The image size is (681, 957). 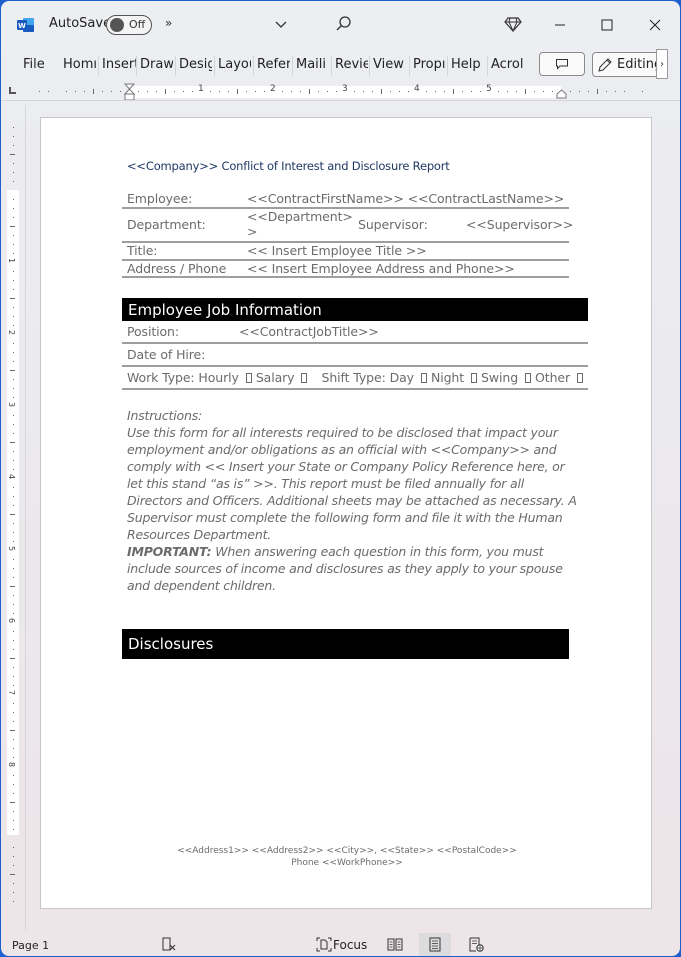 What do you see at coordinates (248, 378) in the screenshot?
I see `hourly-checkbox` at bounding box center [248, 378].